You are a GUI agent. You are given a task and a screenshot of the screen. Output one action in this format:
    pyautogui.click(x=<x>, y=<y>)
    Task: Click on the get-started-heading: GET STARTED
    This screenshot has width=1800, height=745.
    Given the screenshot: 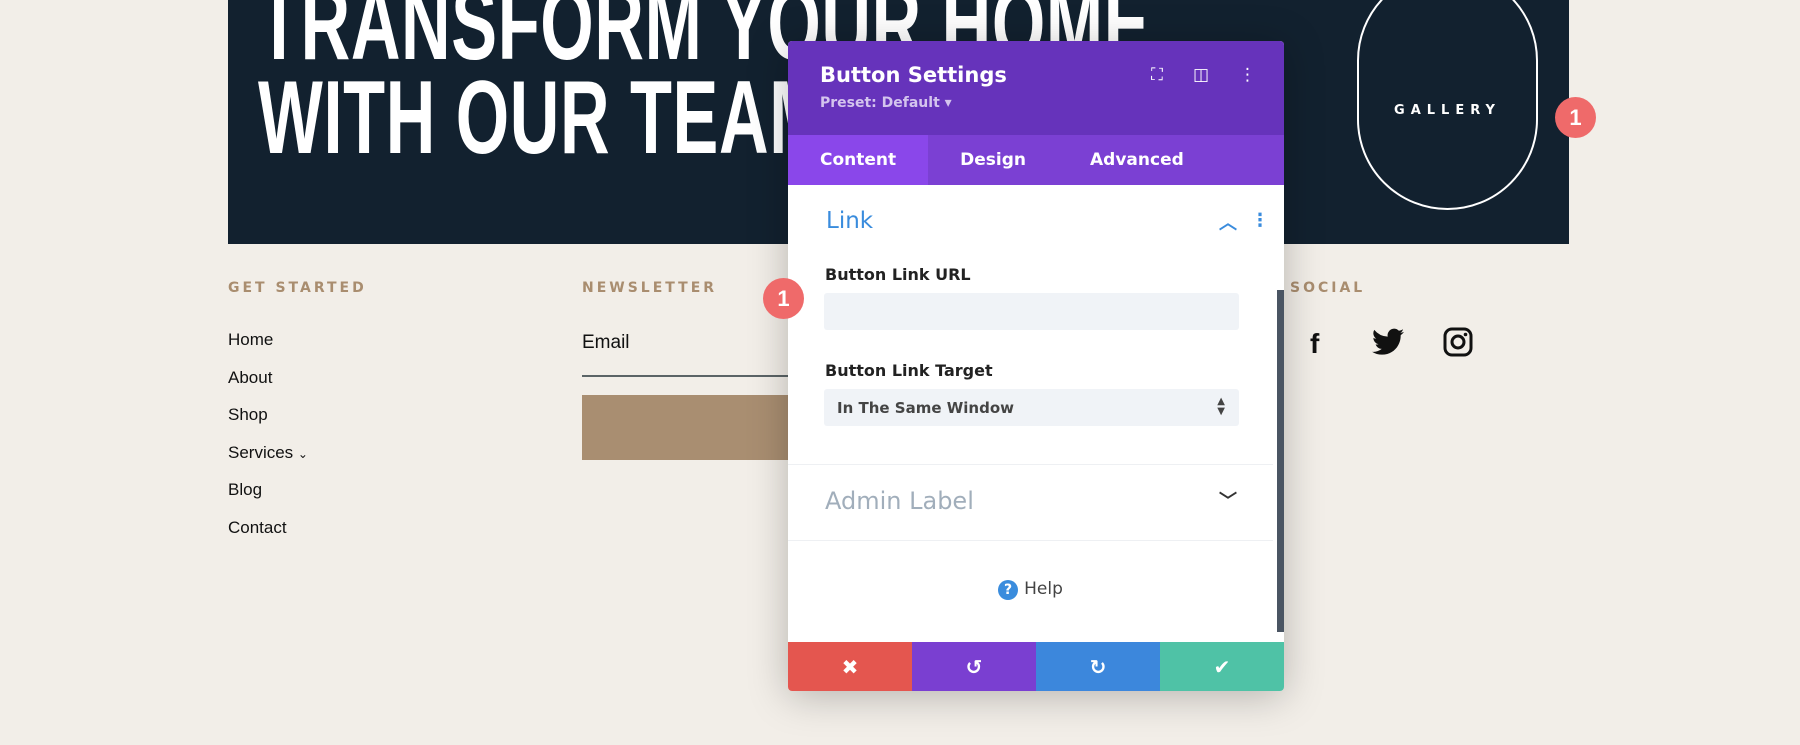 What is the action you would take?
    pyautogui.click(x=297, y=288)
    